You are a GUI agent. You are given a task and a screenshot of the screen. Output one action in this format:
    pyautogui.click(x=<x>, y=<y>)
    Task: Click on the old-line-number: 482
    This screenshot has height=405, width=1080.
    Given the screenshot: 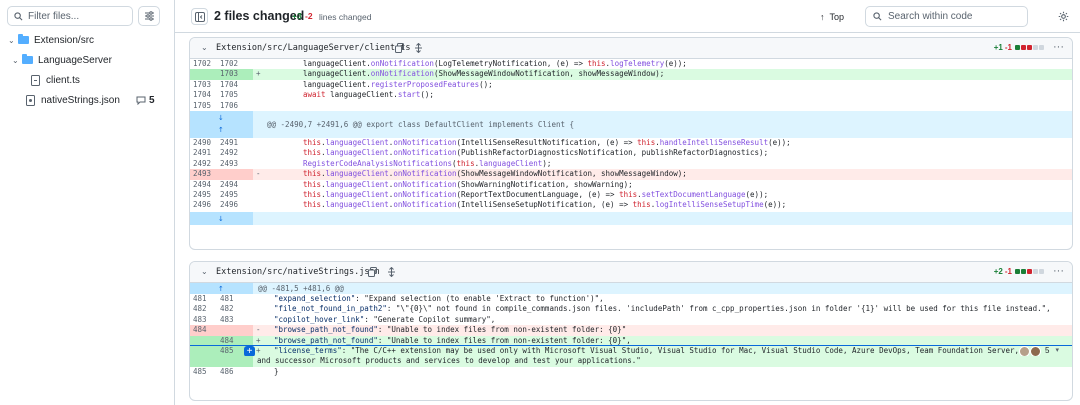 What is the action you would take?
    pyautogui.click(x=206, y=309)
    